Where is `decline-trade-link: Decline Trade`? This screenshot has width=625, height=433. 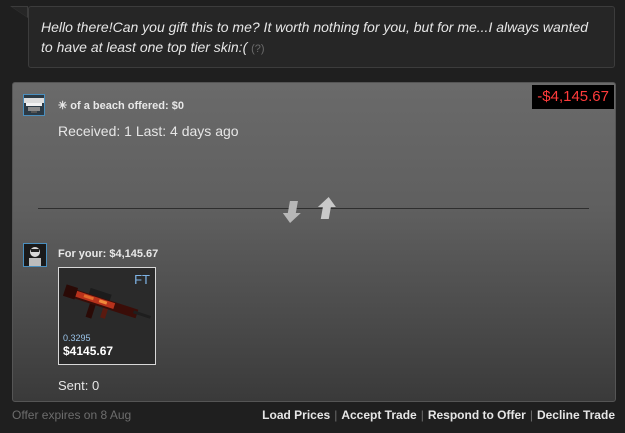 decline-trade-link: Decline Trade is located at coordinates (576, 415).